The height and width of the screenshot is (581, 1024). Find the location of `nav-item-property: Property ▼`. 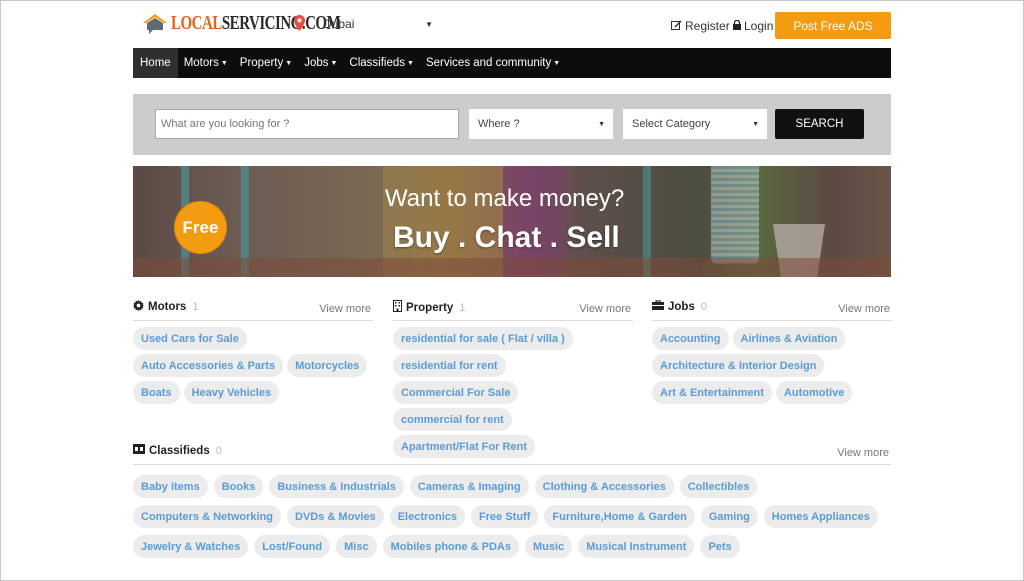

nav-item-property: Property ▼ is located at coordinates (266, 63).